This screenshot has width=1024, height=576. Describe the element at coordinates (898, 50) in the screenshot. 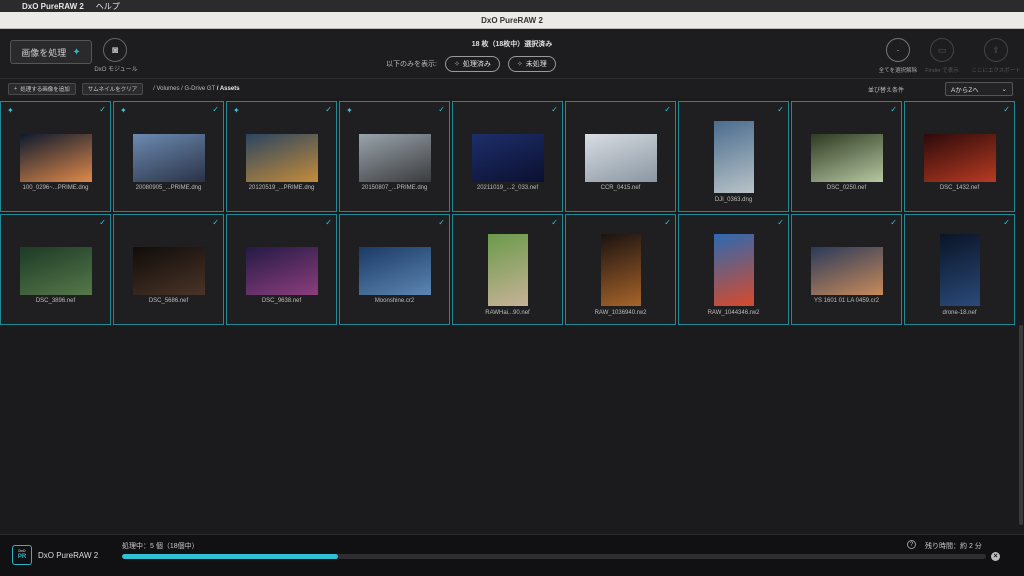

I see `deselect-icon: ·` at that location.